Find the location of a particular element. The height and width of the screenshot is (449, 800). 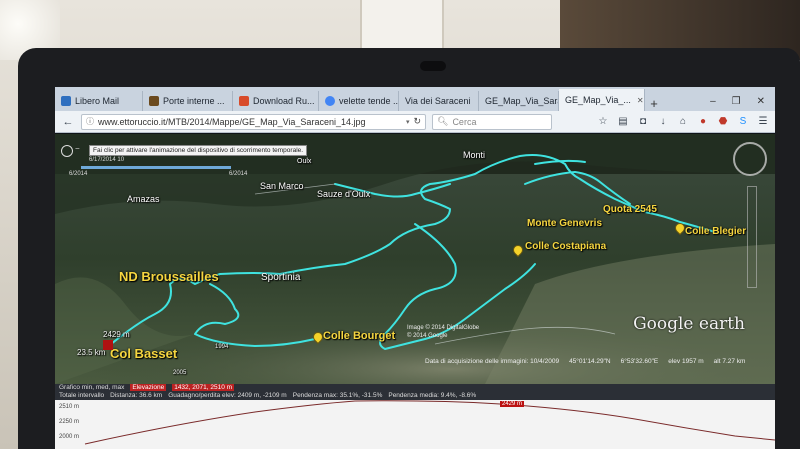

adblock-icon: ⬣ is located at coordinates (723, 121).